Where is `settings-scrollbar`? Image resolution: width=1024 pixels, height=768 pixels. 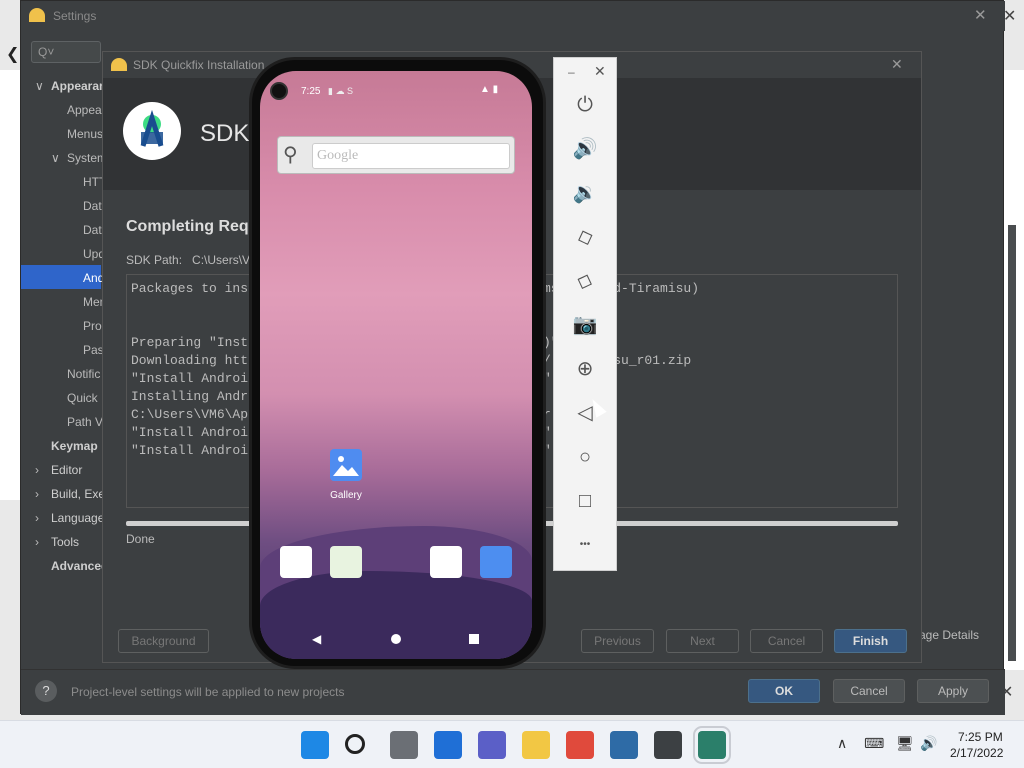 settings-scrollbar is located at coordinates (1012, 443).